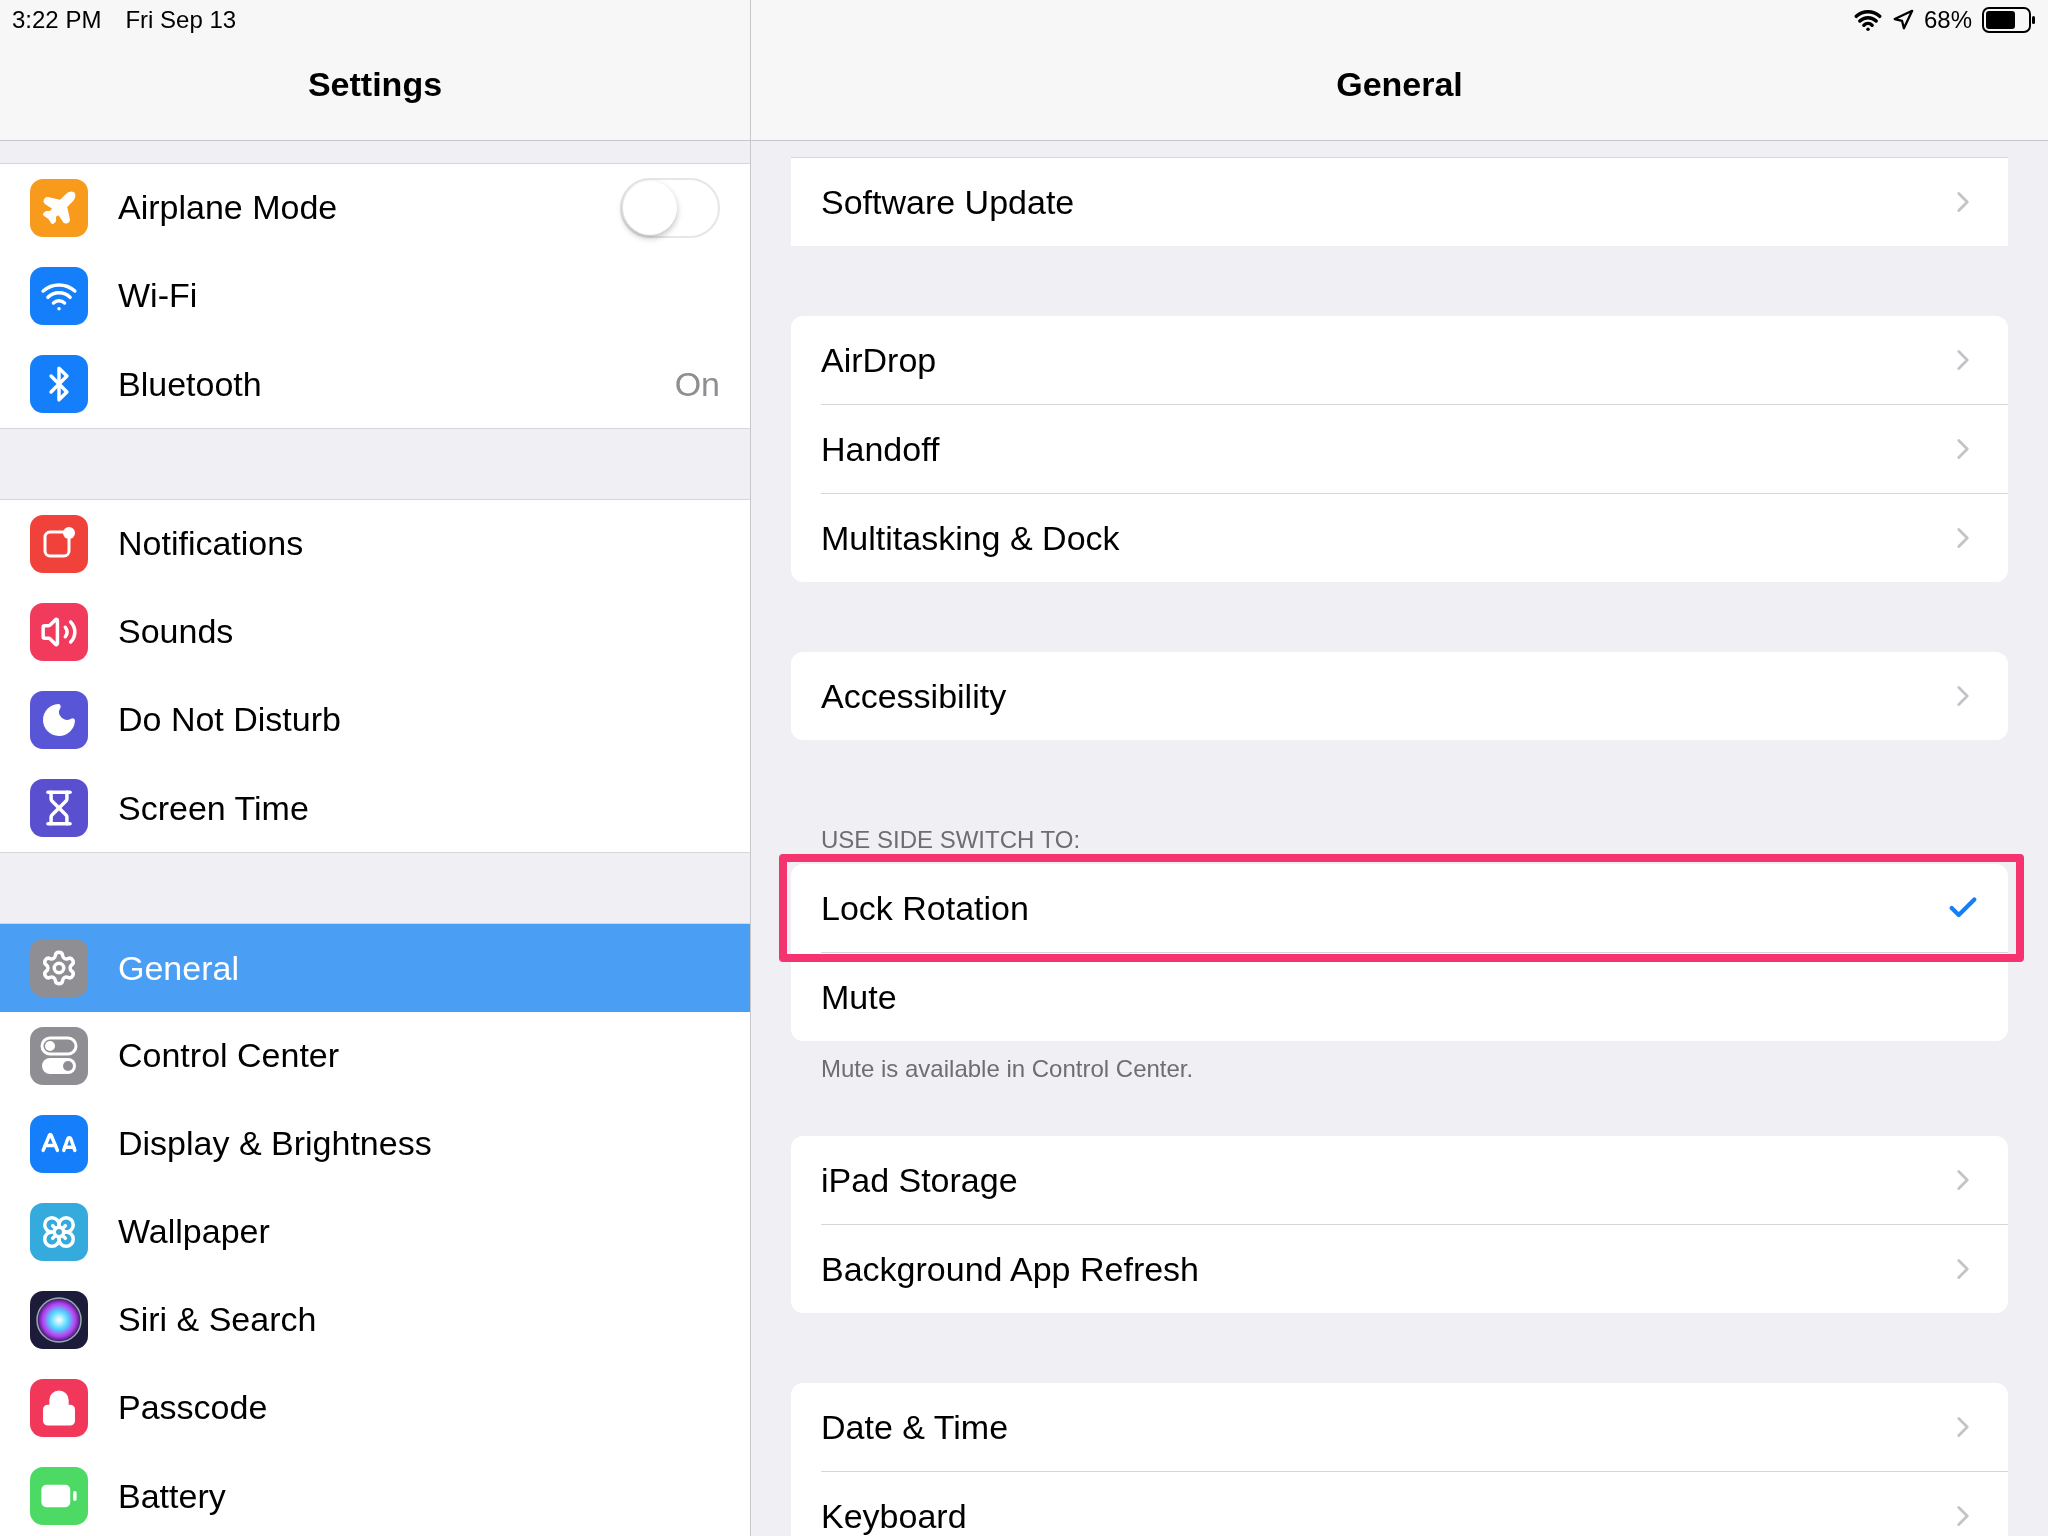 The height and width of the screenshot is (1536, 2048). Describe the element at coordinates (59, 1232) in the screenshot. I see `flower-icon` at that location.